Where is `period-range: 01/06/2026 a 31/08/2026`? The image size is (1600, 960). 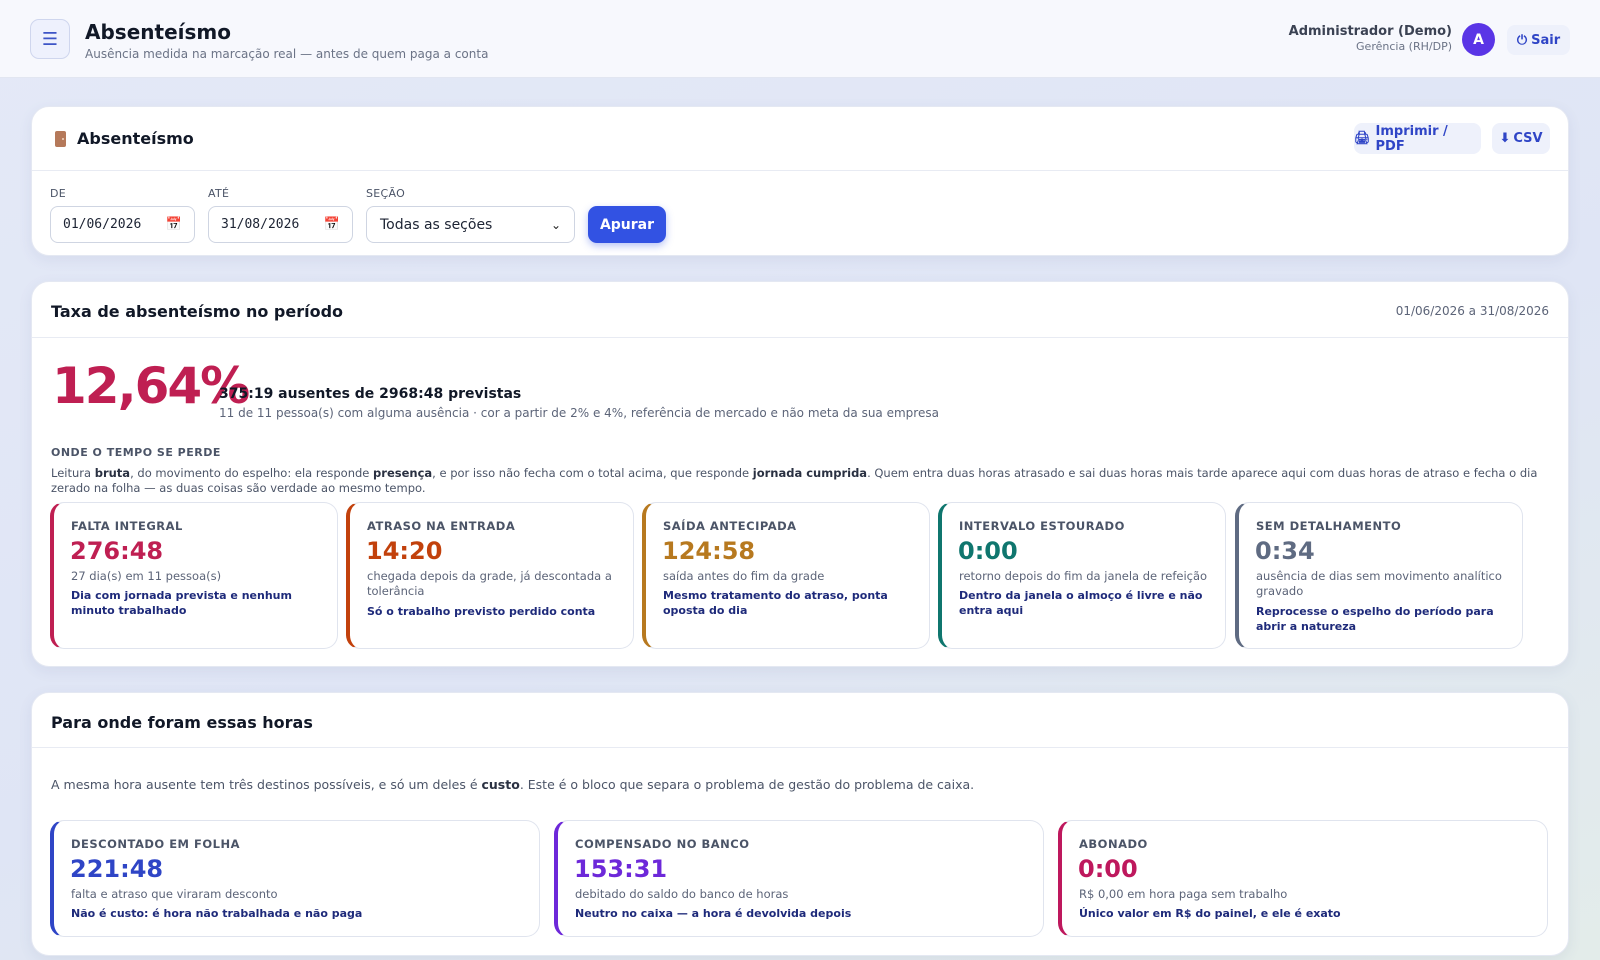
period-range: 01/06/2026 a 31/08/2026 is located at coordinates (1472, 311).